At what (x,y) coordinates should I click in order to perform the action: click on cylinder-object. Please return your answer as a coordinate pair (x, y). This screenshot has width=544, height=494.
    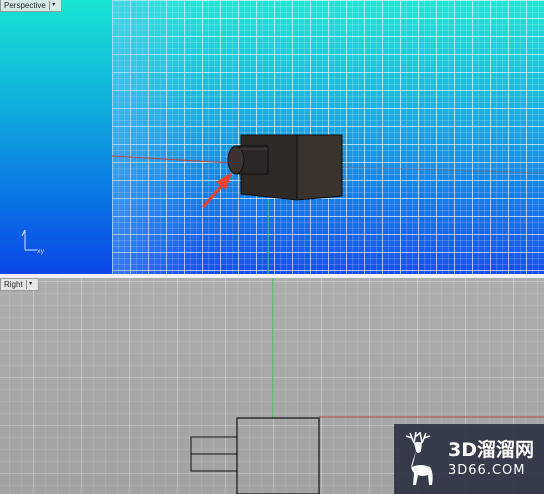
    Looking at the image, I should click on (248, 160).